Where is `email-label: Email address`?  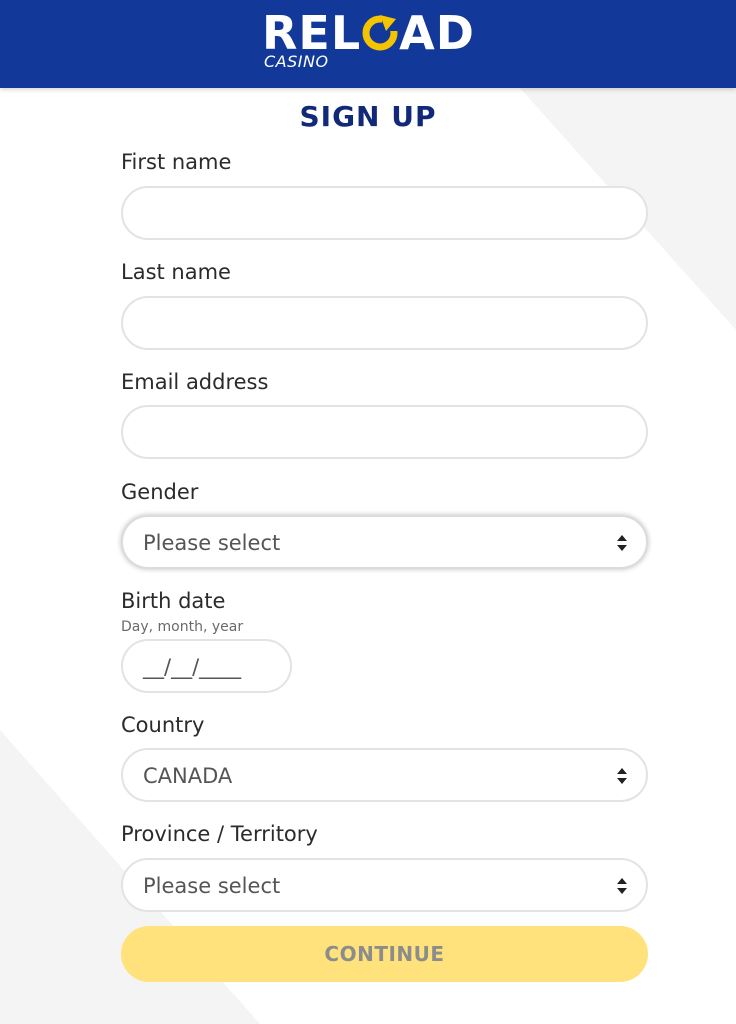
email-label: Email address is located at coordinates (195, 382).